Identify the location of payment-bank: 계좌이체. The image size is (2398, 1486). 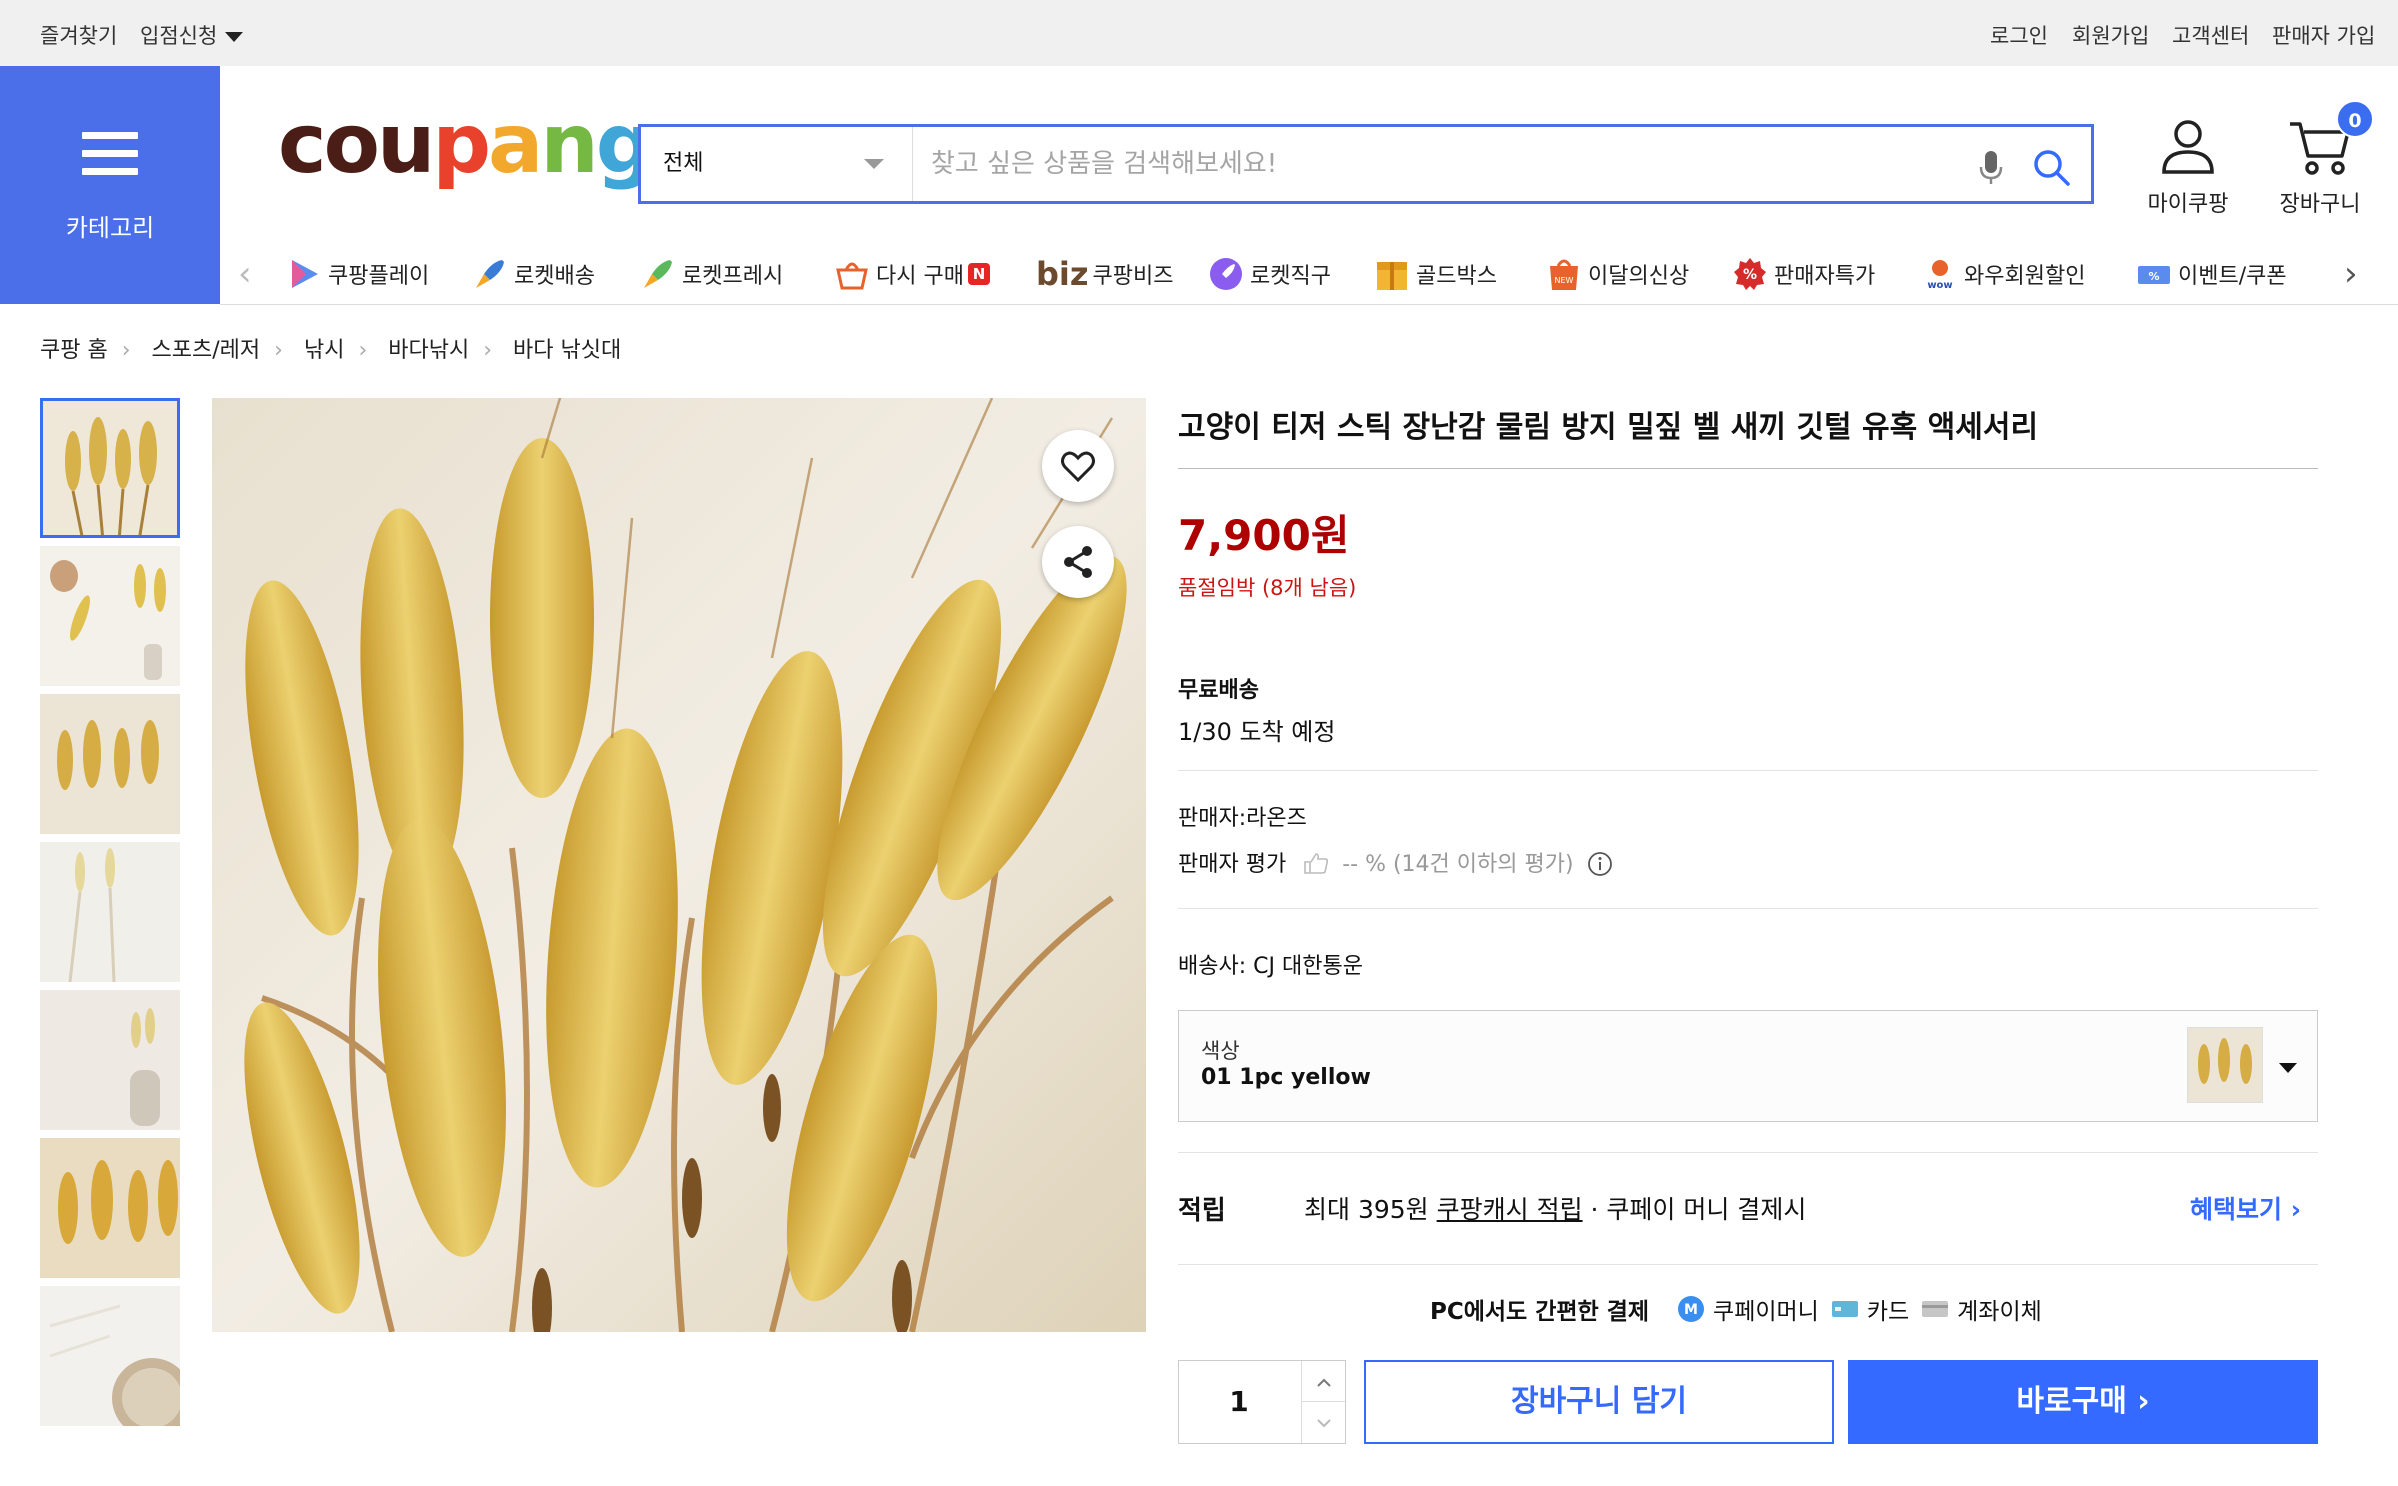
(1999, 1312).